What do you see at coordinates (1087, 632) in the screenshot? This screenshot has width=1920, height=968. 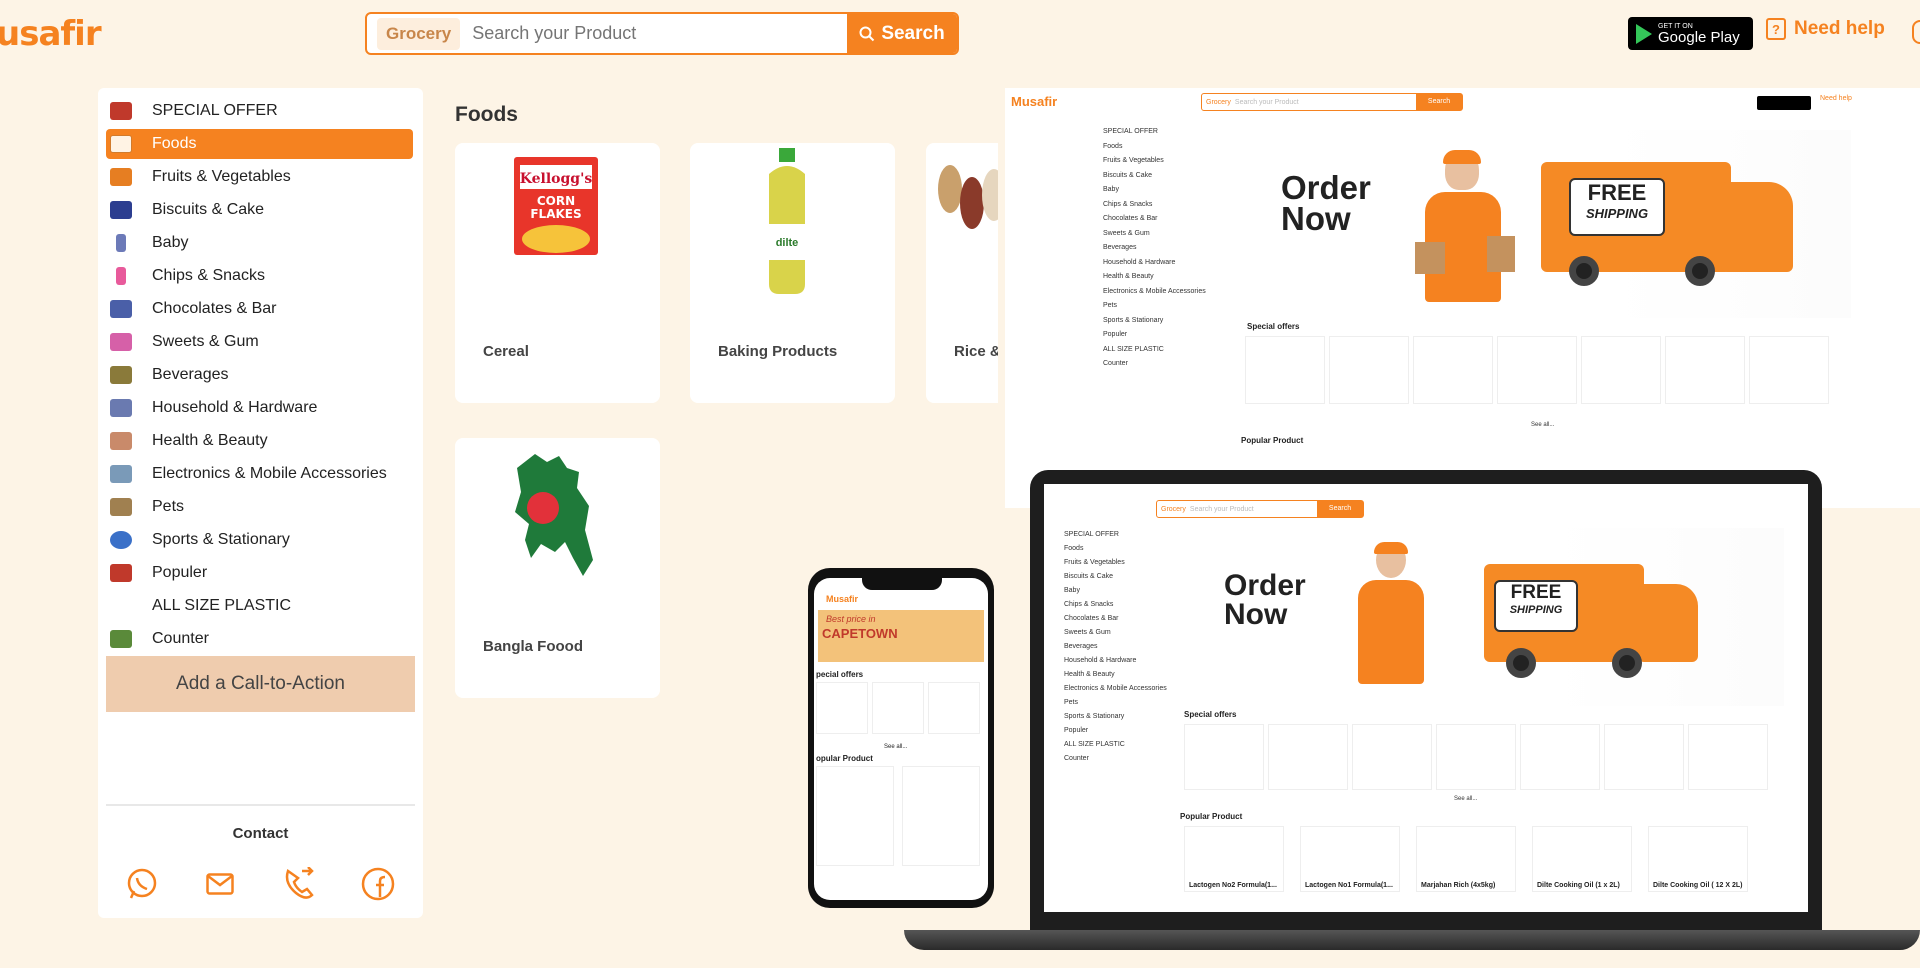 I see `laptop-side-item: Sweets & Gum` at bounding box center [1087, 632].